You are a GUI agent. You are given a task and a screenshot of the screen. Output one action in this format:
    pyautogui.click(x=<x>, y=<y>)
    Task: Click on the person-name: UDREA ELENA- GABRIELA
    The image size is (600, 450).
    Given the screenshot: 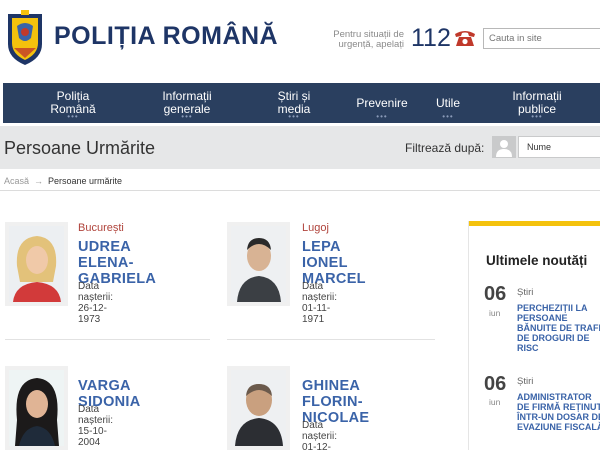 What is the action you would take?
    pyautogui.click(x=117, y=263)
    